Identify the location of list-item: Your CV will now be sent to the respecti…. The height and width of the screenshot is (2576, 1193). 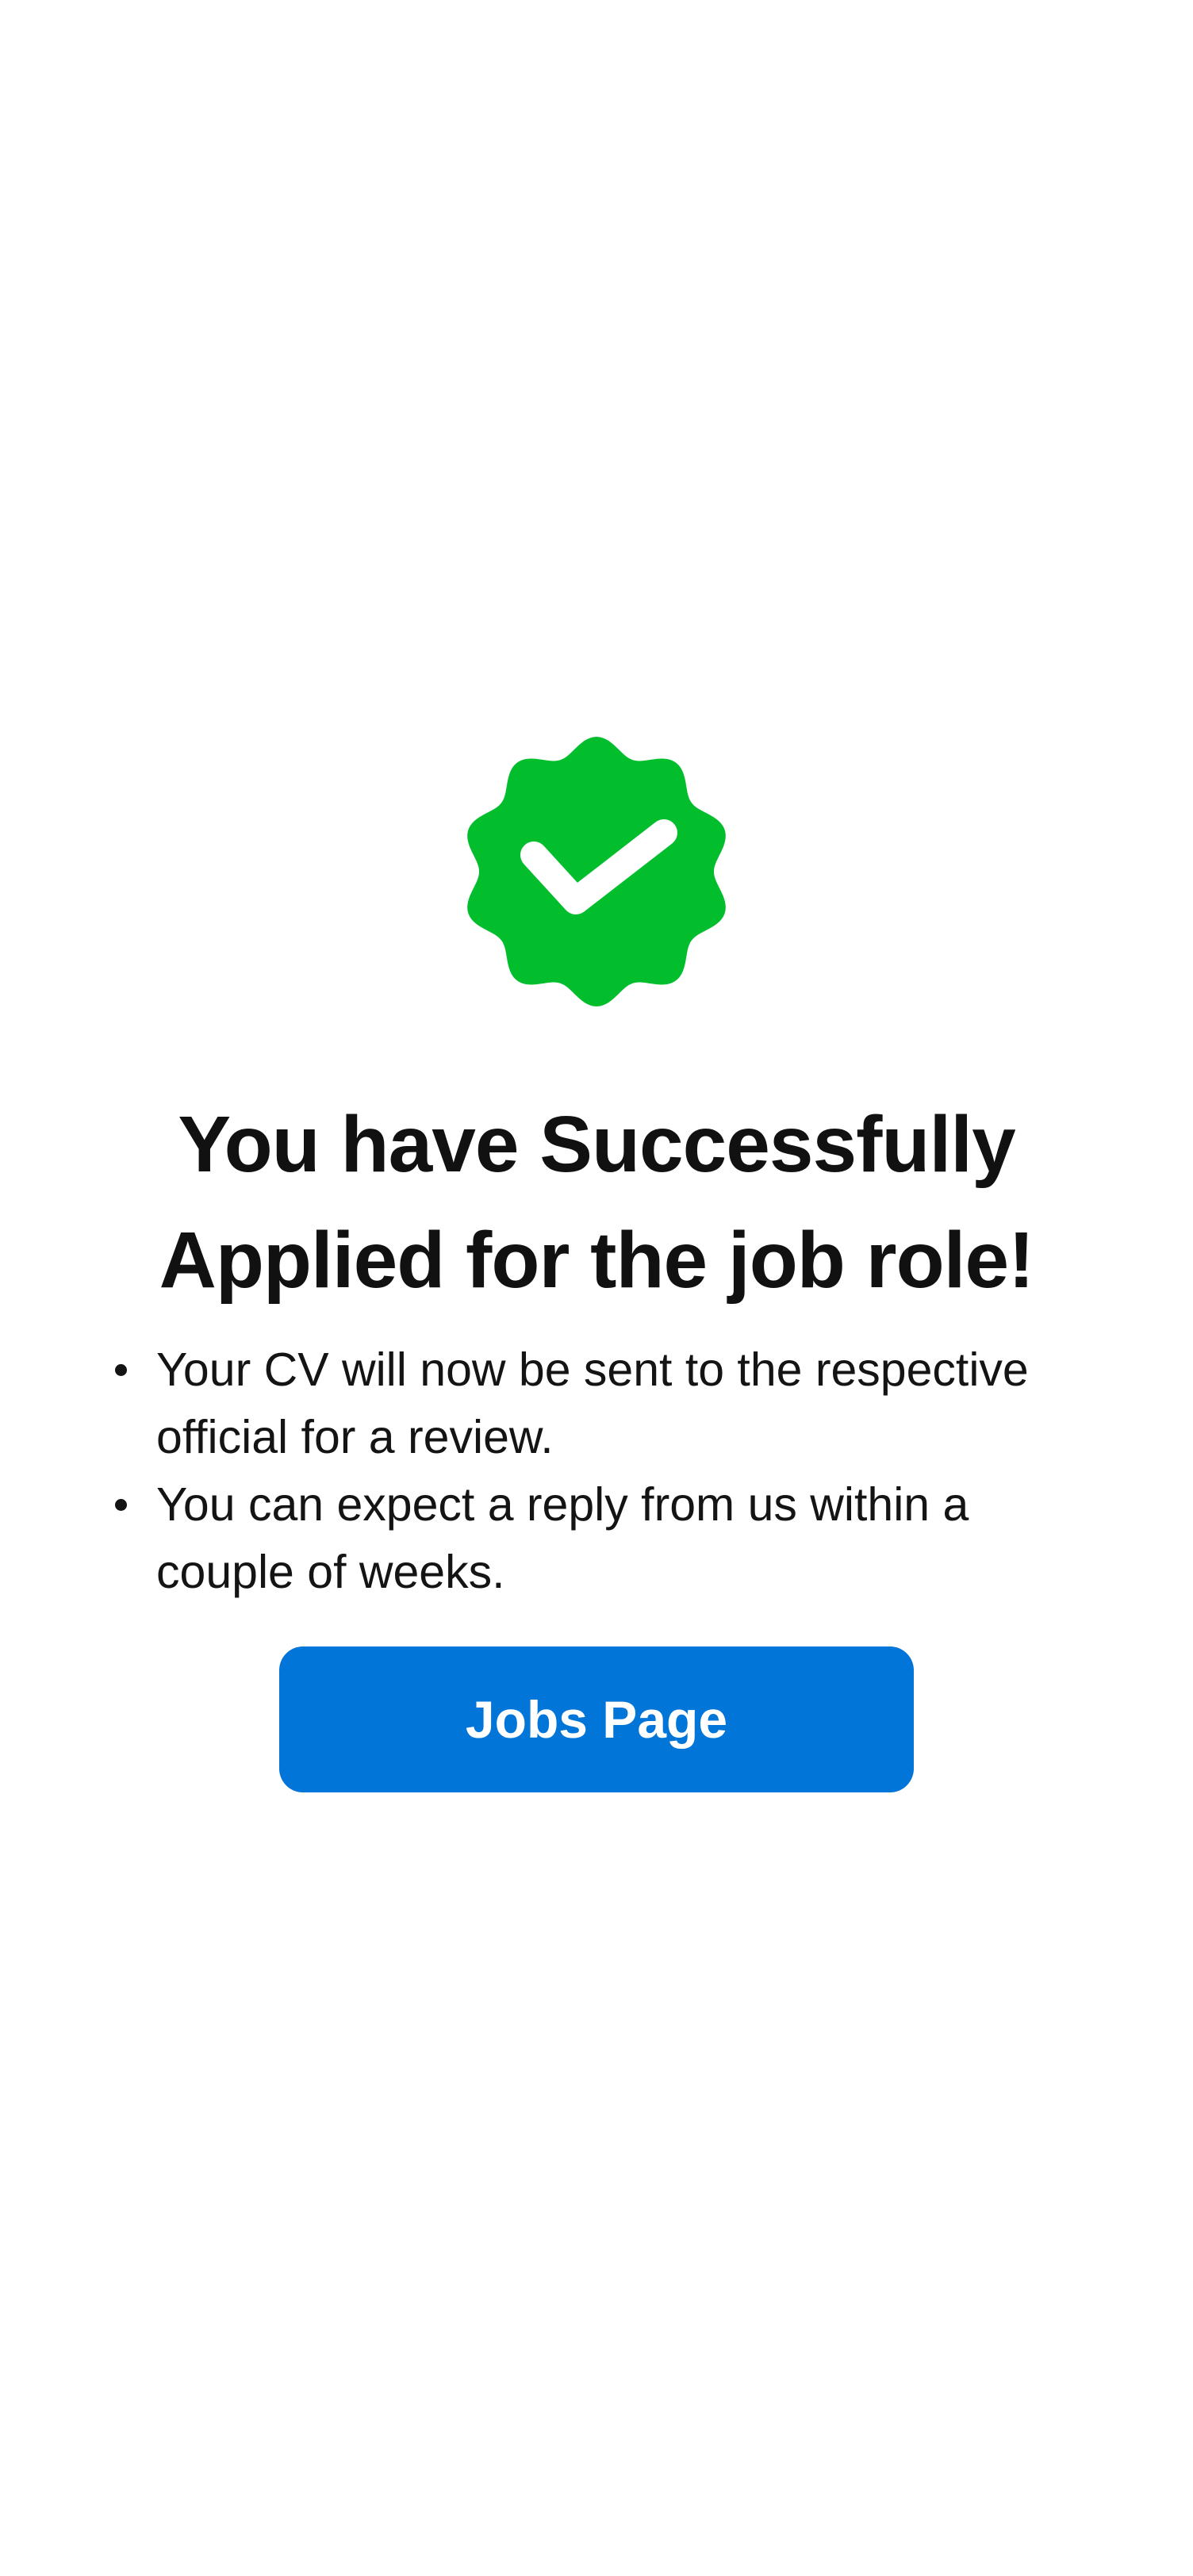
(607, 1403).